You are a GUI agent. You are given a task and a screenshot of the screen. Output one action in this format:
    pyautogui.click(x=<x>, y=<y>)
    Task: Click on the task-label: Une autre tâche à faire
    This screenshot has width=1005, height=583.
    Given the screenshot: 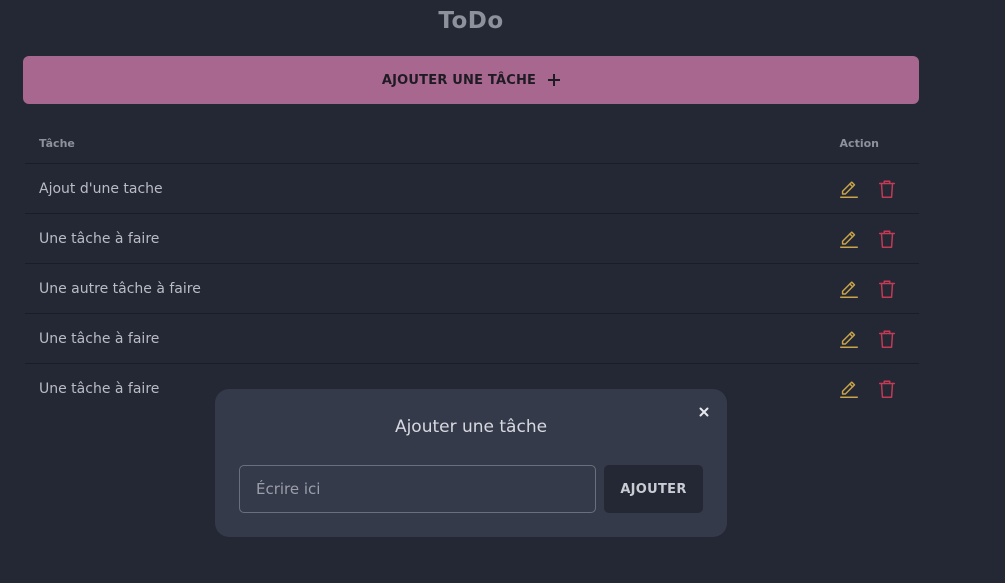 What is the action you would take?
    pyautogui.click(x=120, y=288)
    